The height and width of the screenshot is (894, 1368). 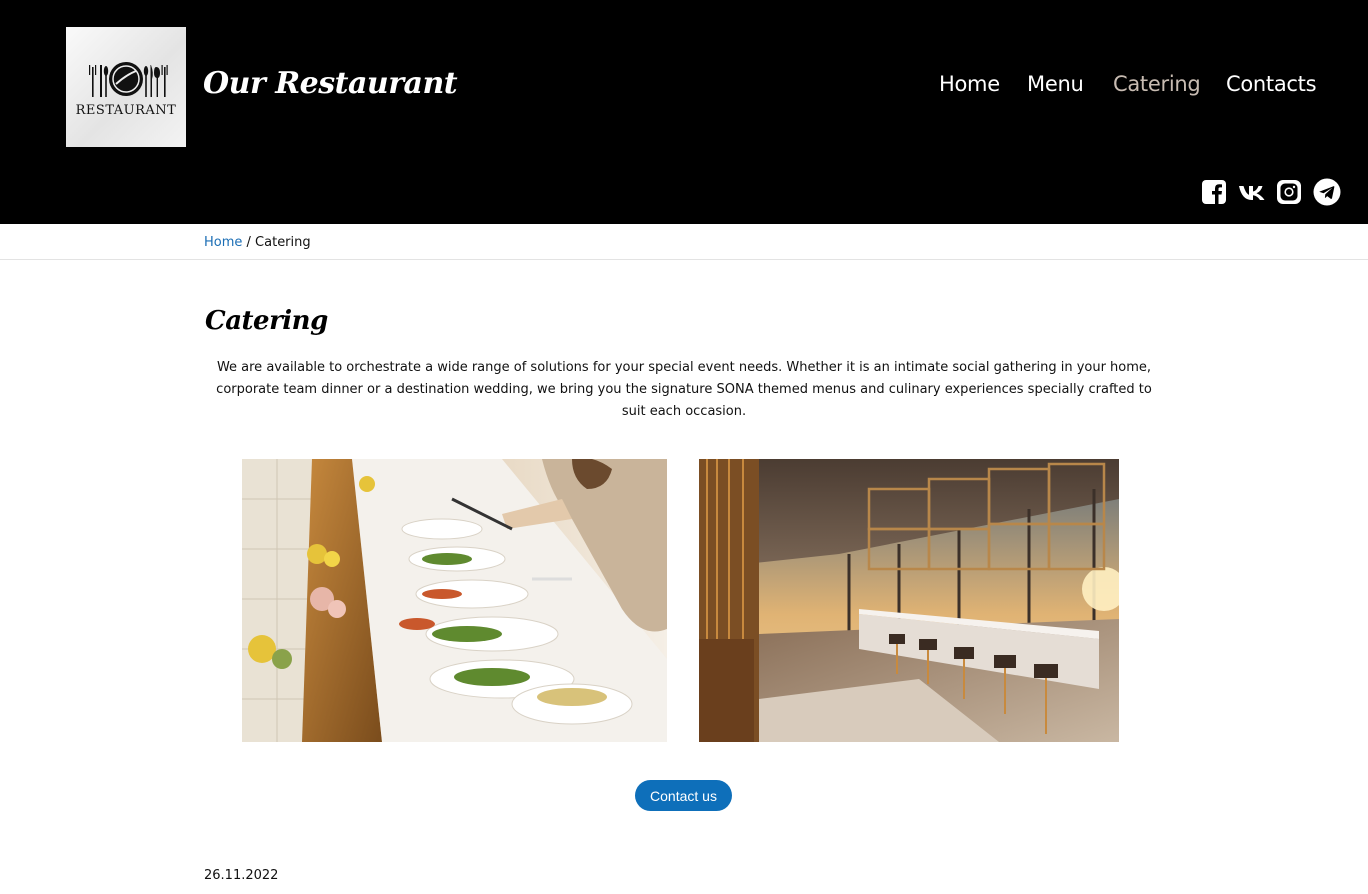 I want to click on nav-menu: Menu, so click(x=1055, y=84).